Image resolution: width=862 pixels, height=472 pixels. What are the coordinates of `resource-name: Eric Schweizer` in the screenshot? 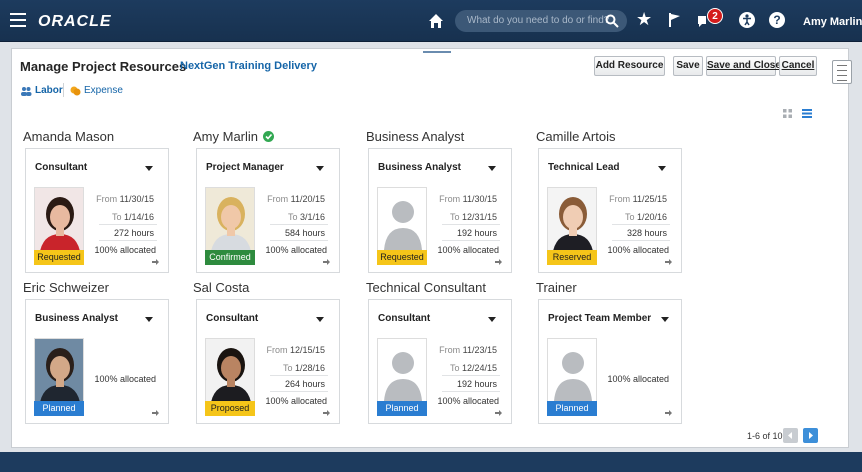 It's located at (66, 287).